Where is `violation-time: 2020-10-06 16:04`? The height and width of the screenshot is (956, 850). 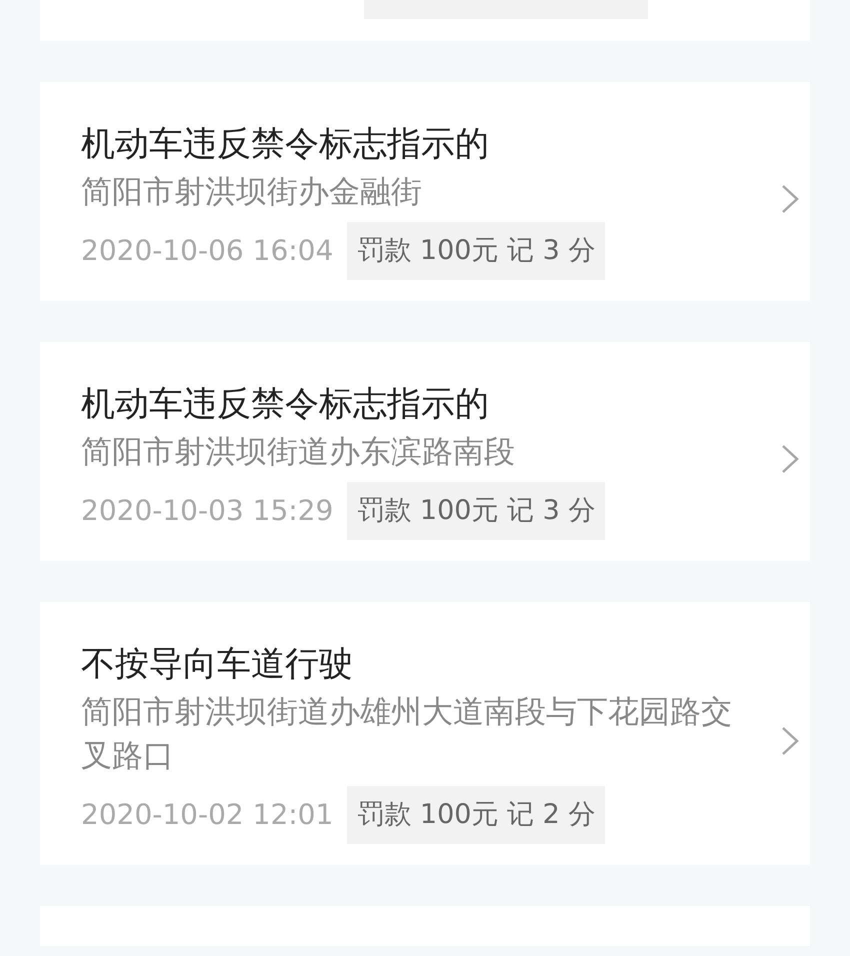
violation-time: 2020-10-06 16:04 is located at coordinates (207, 251).